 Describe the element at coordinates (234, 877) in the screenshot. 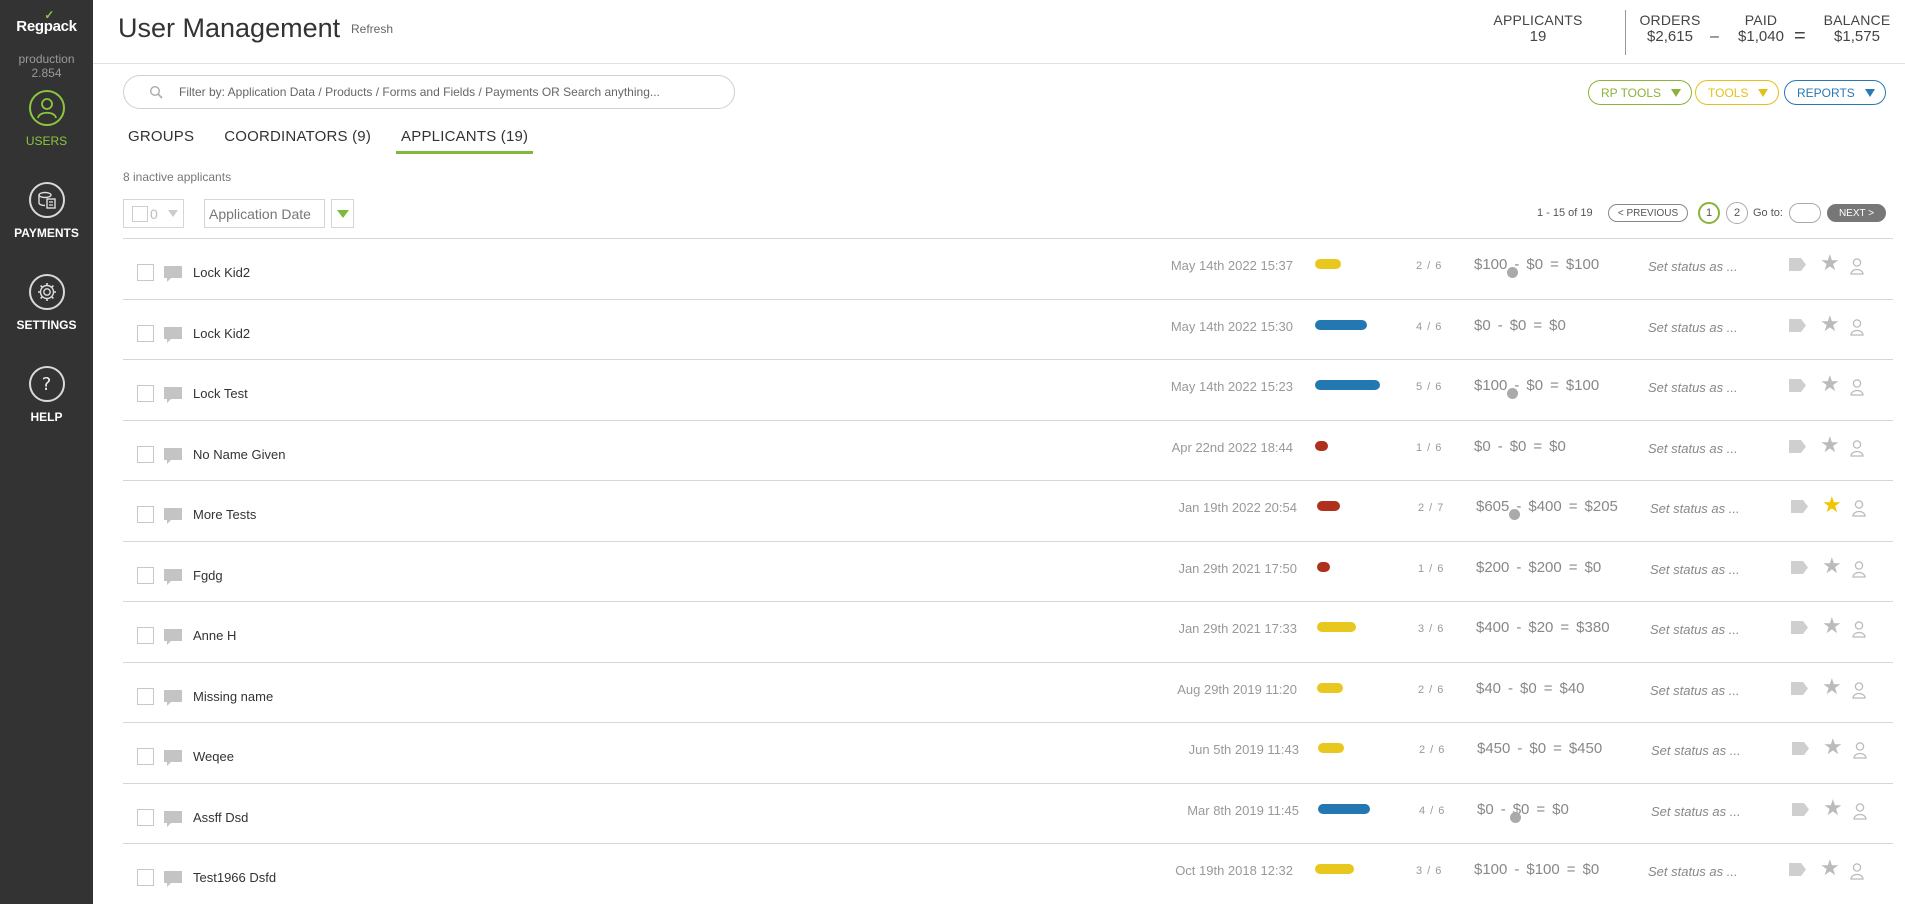

I see `applicant-name: Test1966 Dsfd` at that location.